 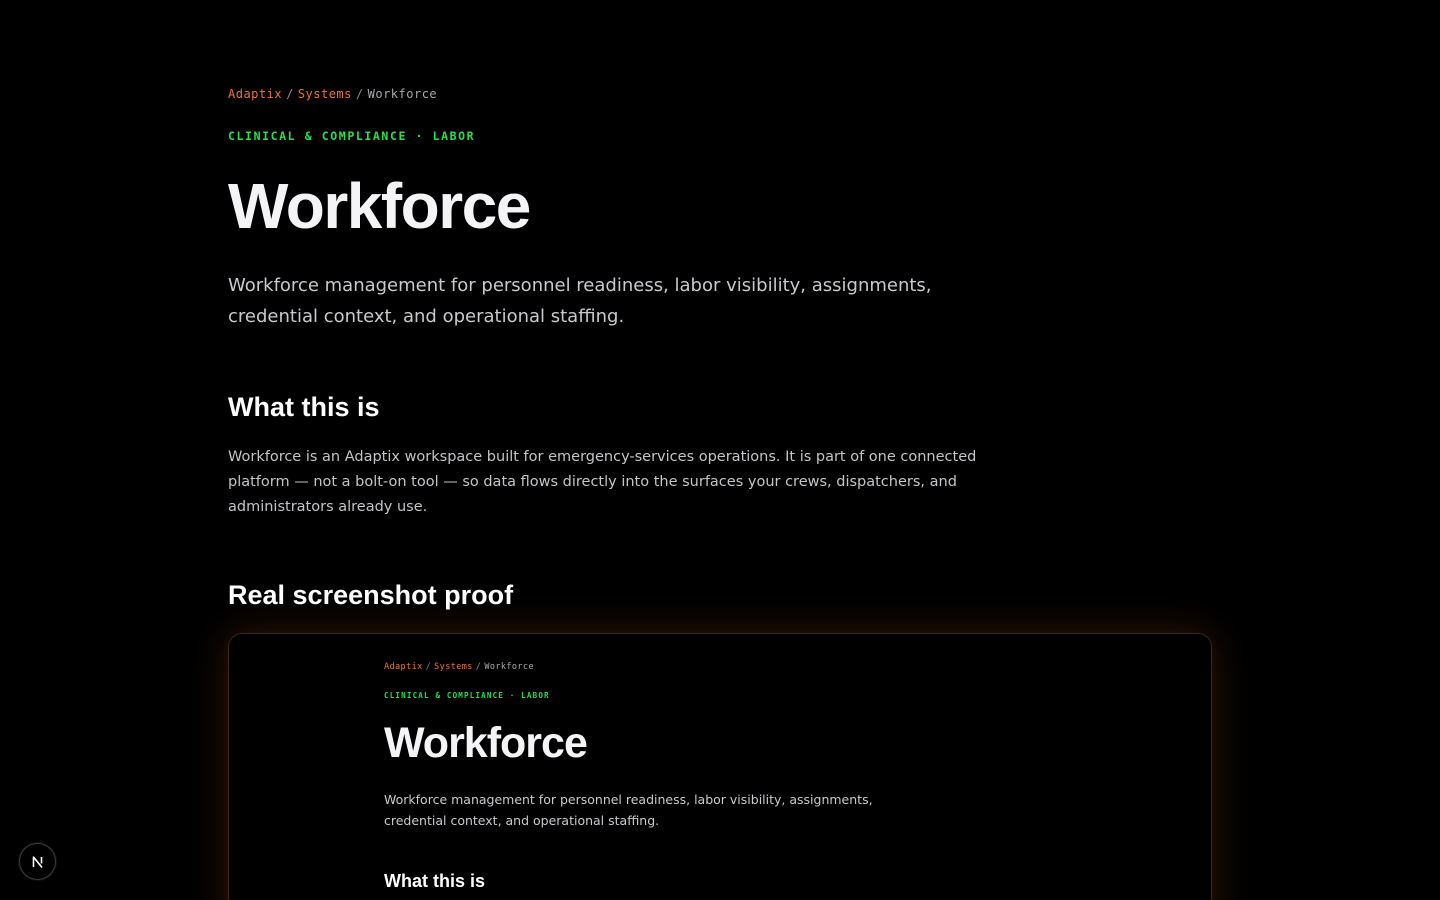 I want to click on screenshot-heading: What this is, so click(x=435, y=881).